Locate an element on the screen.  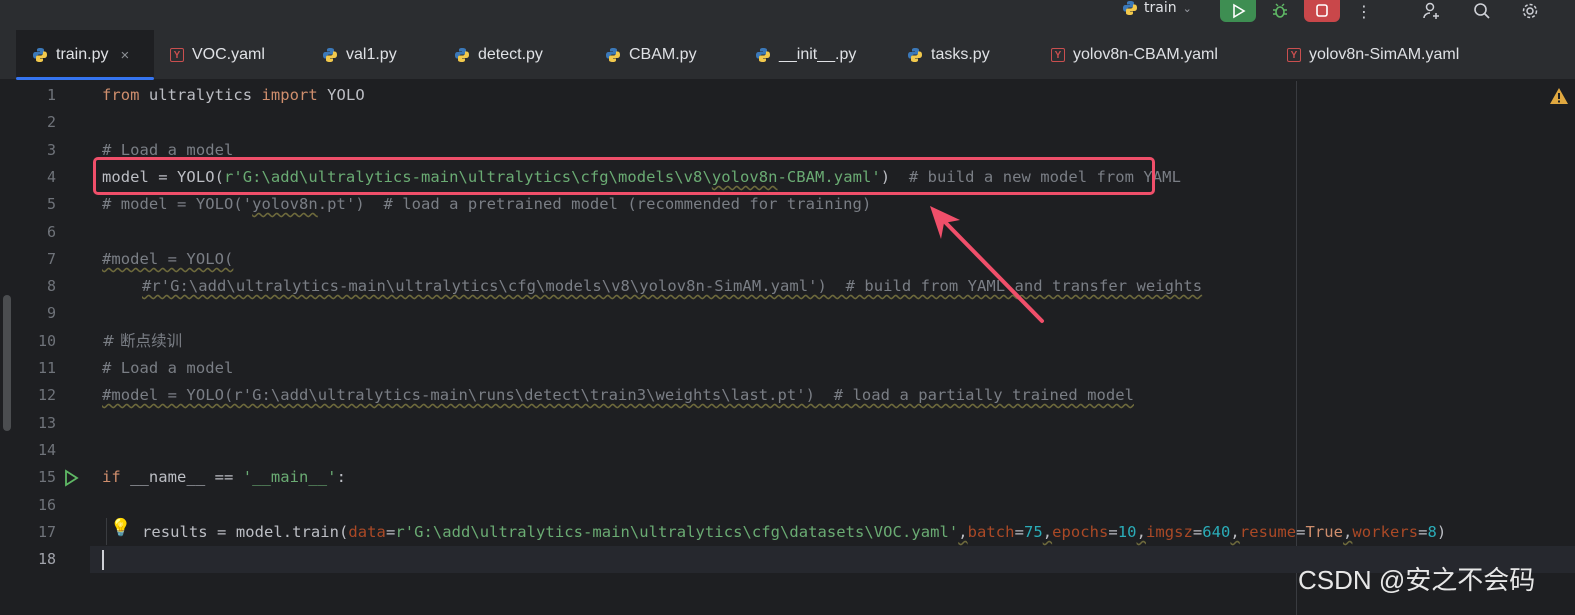
run-icon is located at coordinates (1239, 11).